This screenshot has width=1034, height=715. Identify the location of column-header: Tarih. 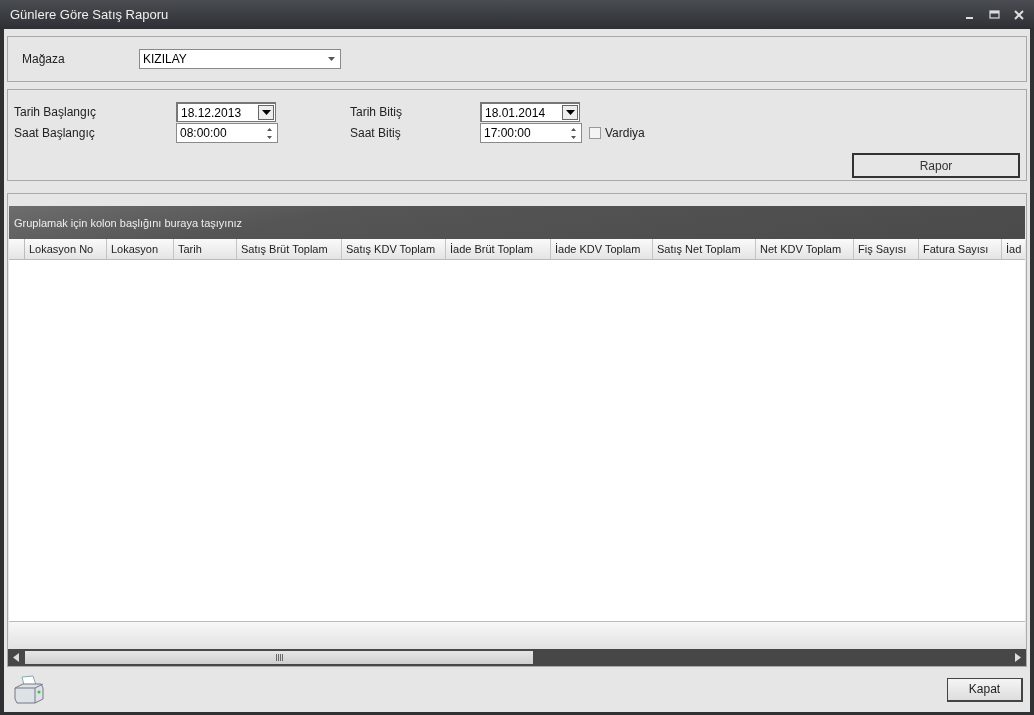
(205, 249).